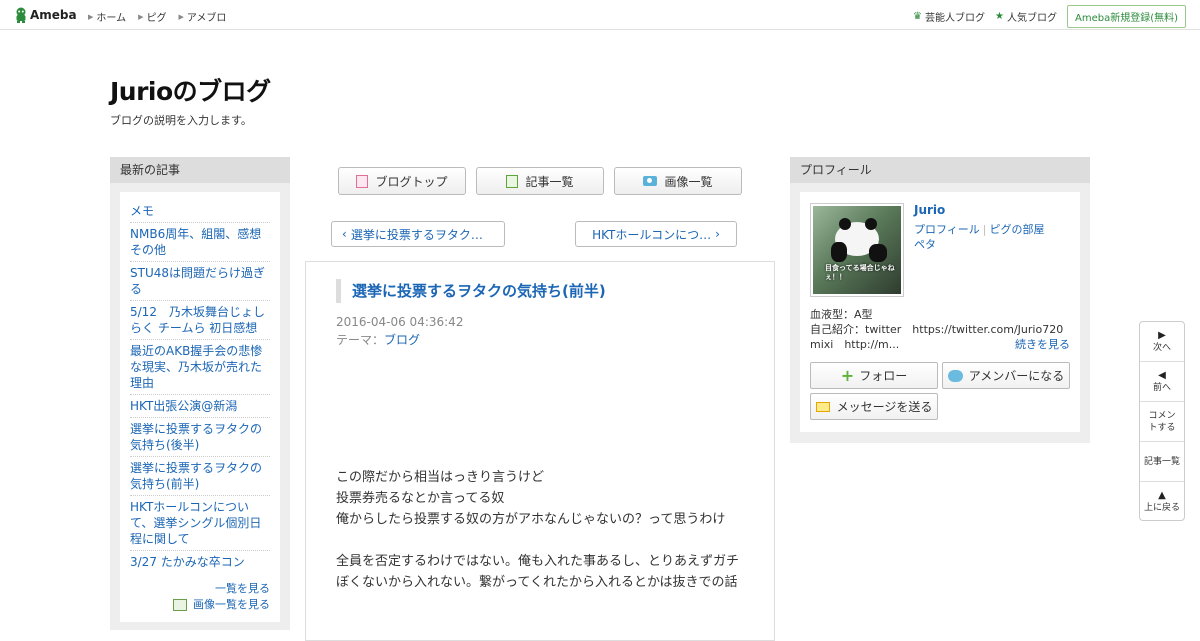 This screenshot has height=641, width=1200. I want to click on article-list-nav-button: 記事一覧, so click(1162, 462).